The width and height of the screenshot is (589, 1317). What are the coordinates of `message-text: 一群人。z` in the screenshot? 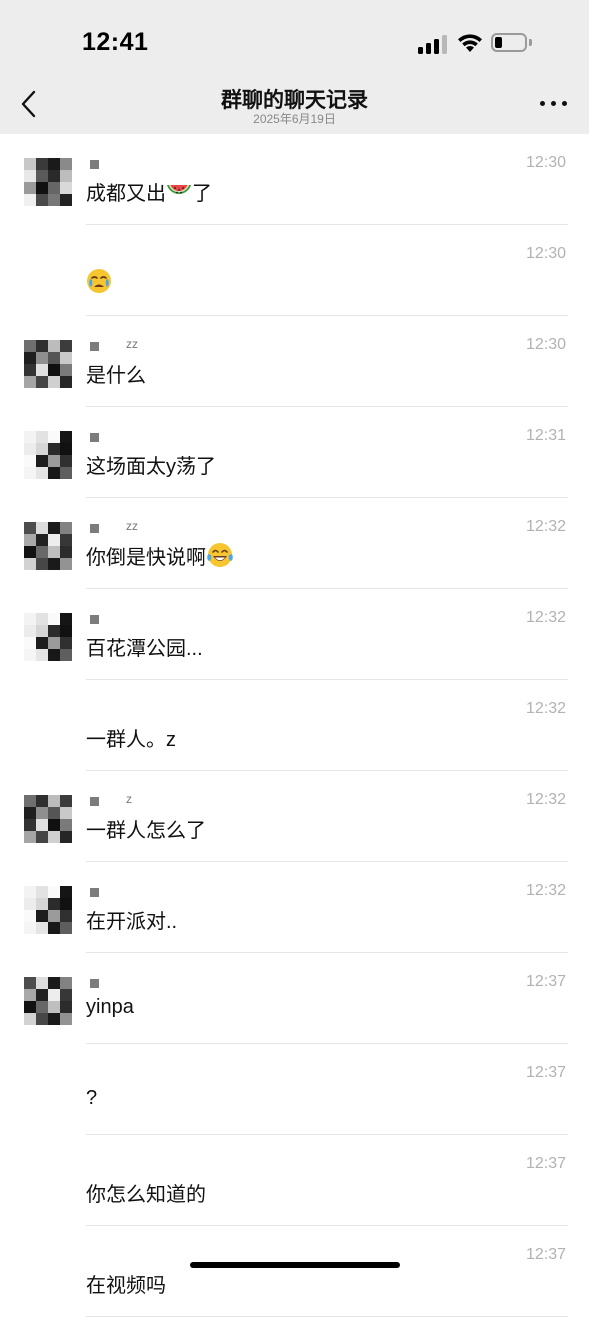 It's located at (131, 740).